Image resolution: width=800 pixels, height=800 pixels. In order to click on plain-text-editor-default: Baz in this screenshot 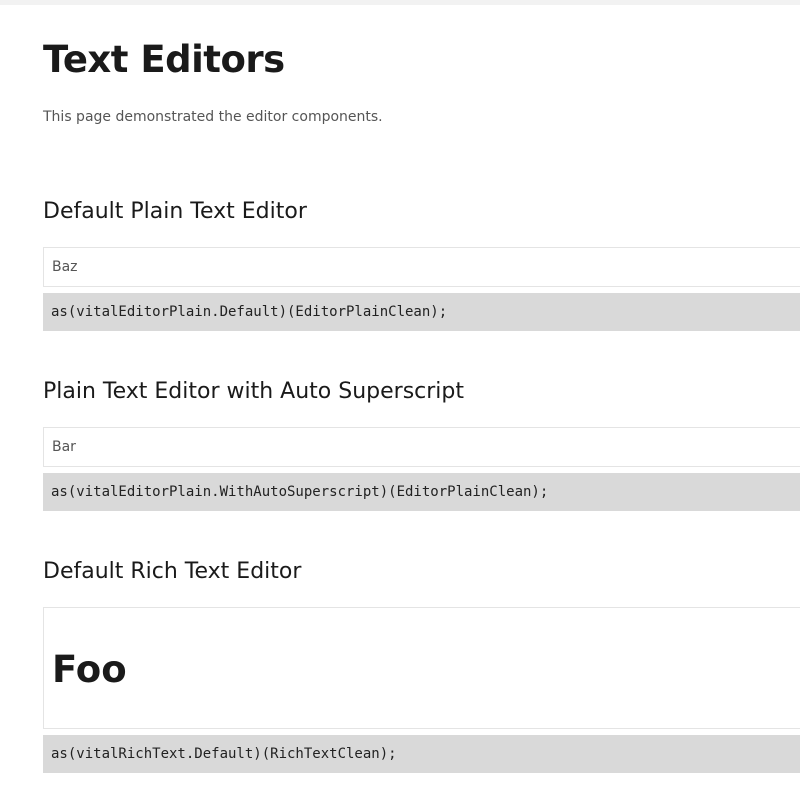, I will do `click(421, 267)`.